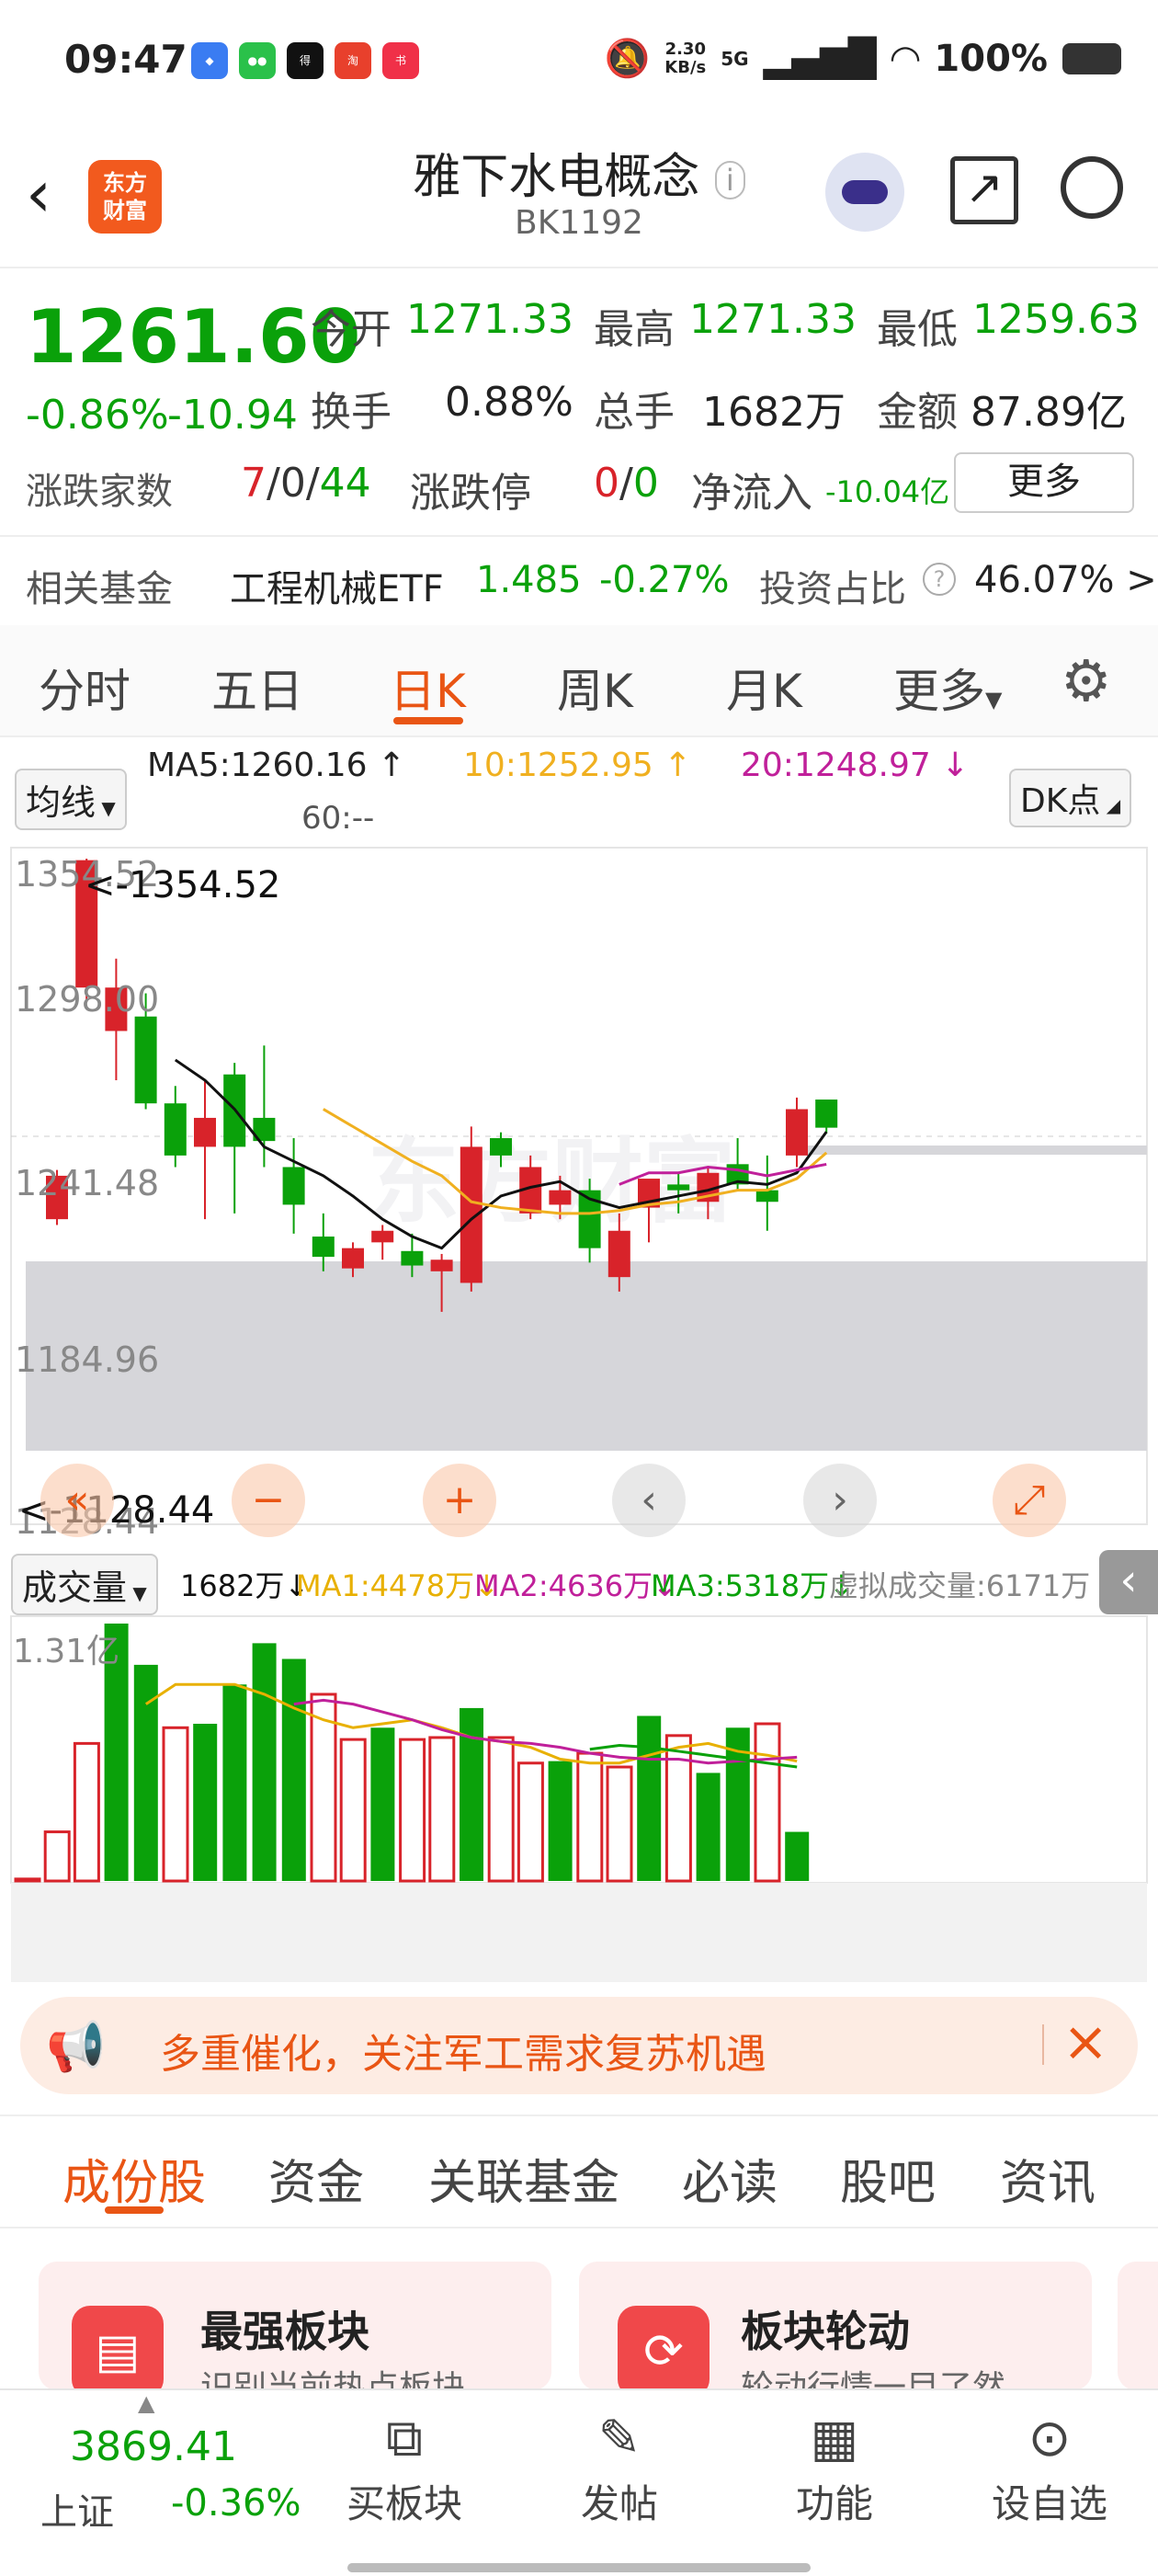  I want to click on post-edit-icon: ✎, so click(619, 2438).